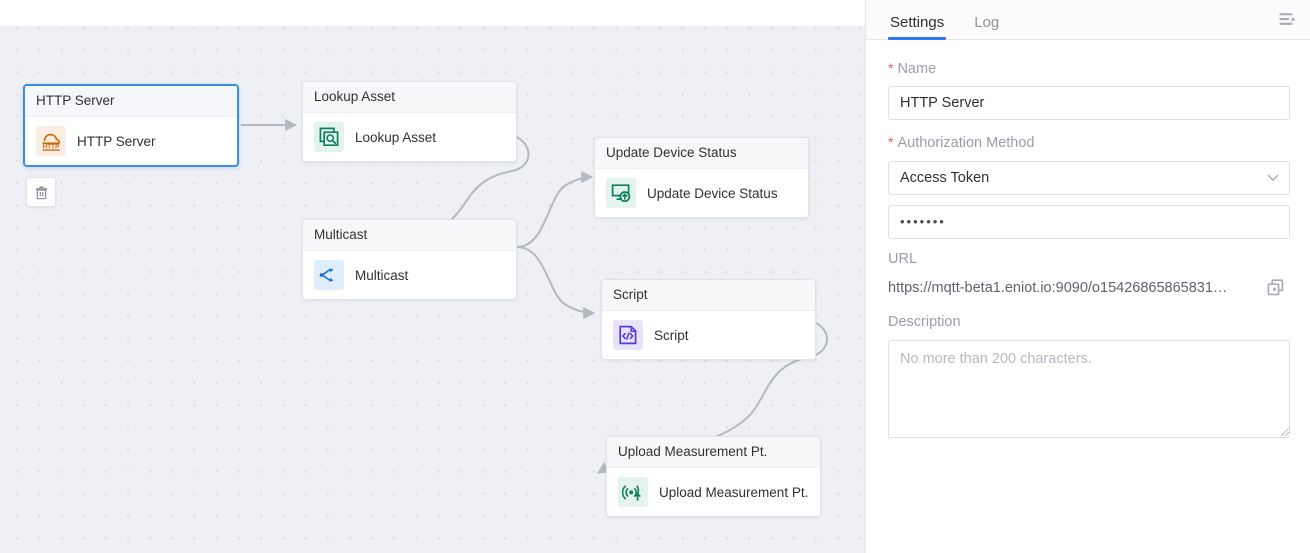 The image size is (1310, 553). Describe the element at coordinates (917, 27) in the screenshot. I see `tab-settings: Settings` at that location.